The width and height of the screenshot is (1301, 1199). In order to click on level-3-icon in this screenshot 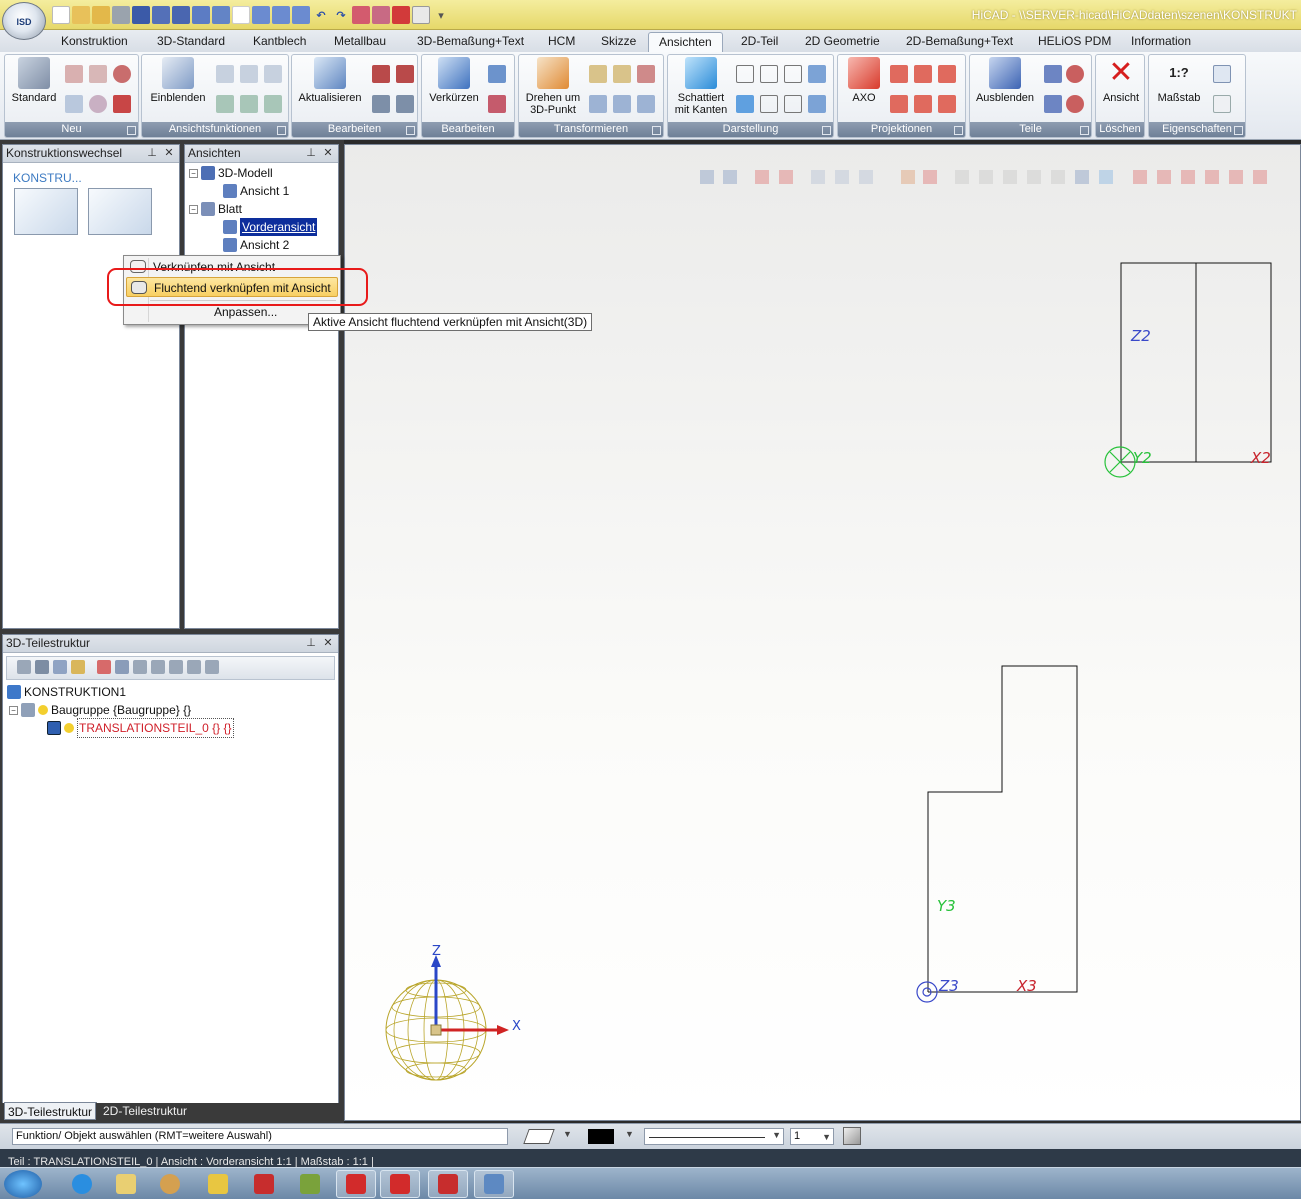, I will do `click(176, 667)`.